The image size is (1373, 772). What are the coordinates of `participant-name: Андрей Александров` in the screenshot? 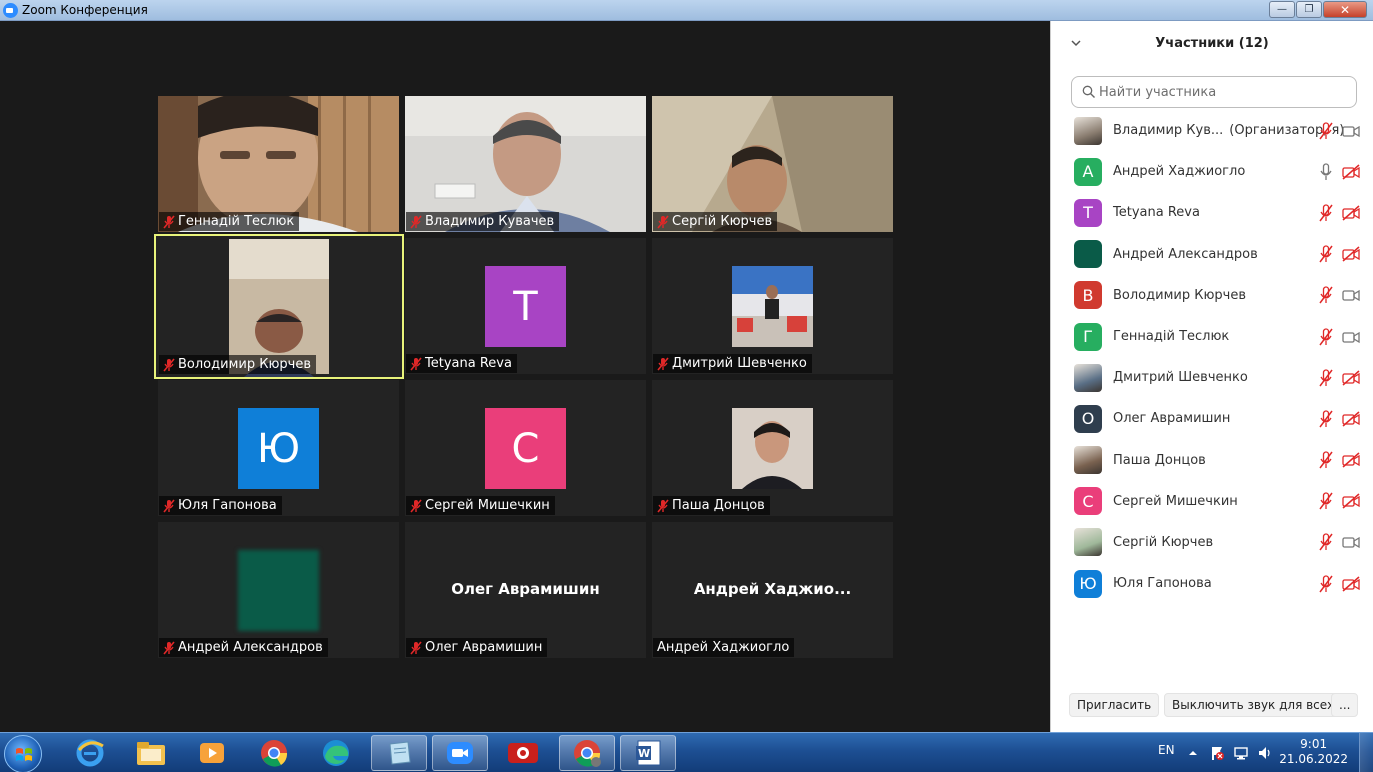 It's located at (250, 647).